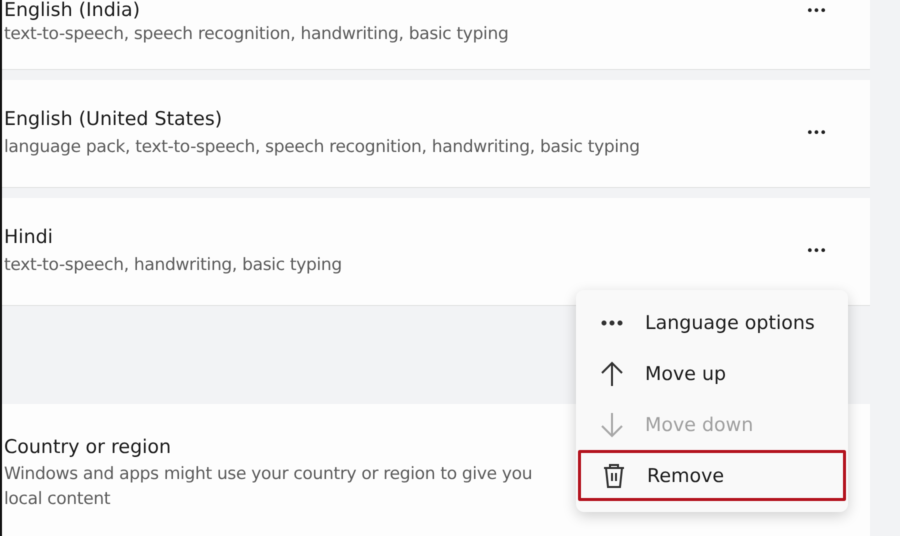  What do you see at coordinates (114, 119) in the screenshot?
I see `language-name: English (United States)` at bounding box center [114, 119].